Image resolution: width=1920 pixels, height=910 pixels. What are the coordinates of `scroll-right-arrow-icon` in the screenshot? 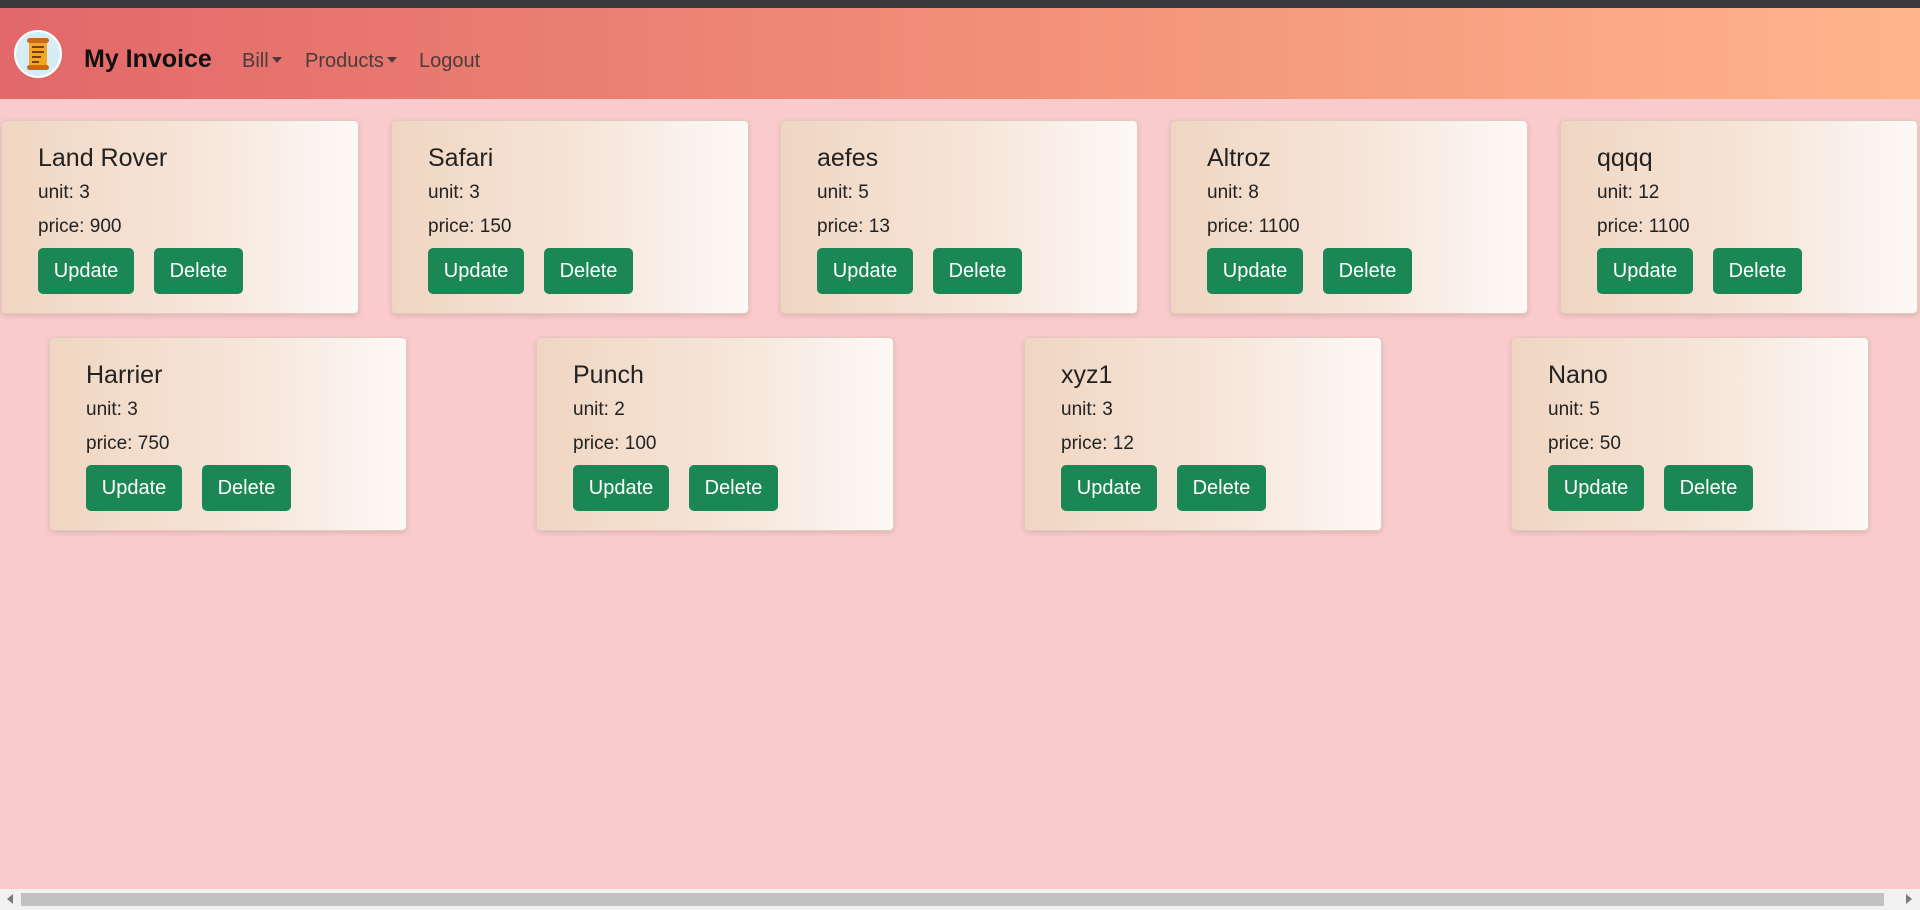 It's located at (1909, 899).